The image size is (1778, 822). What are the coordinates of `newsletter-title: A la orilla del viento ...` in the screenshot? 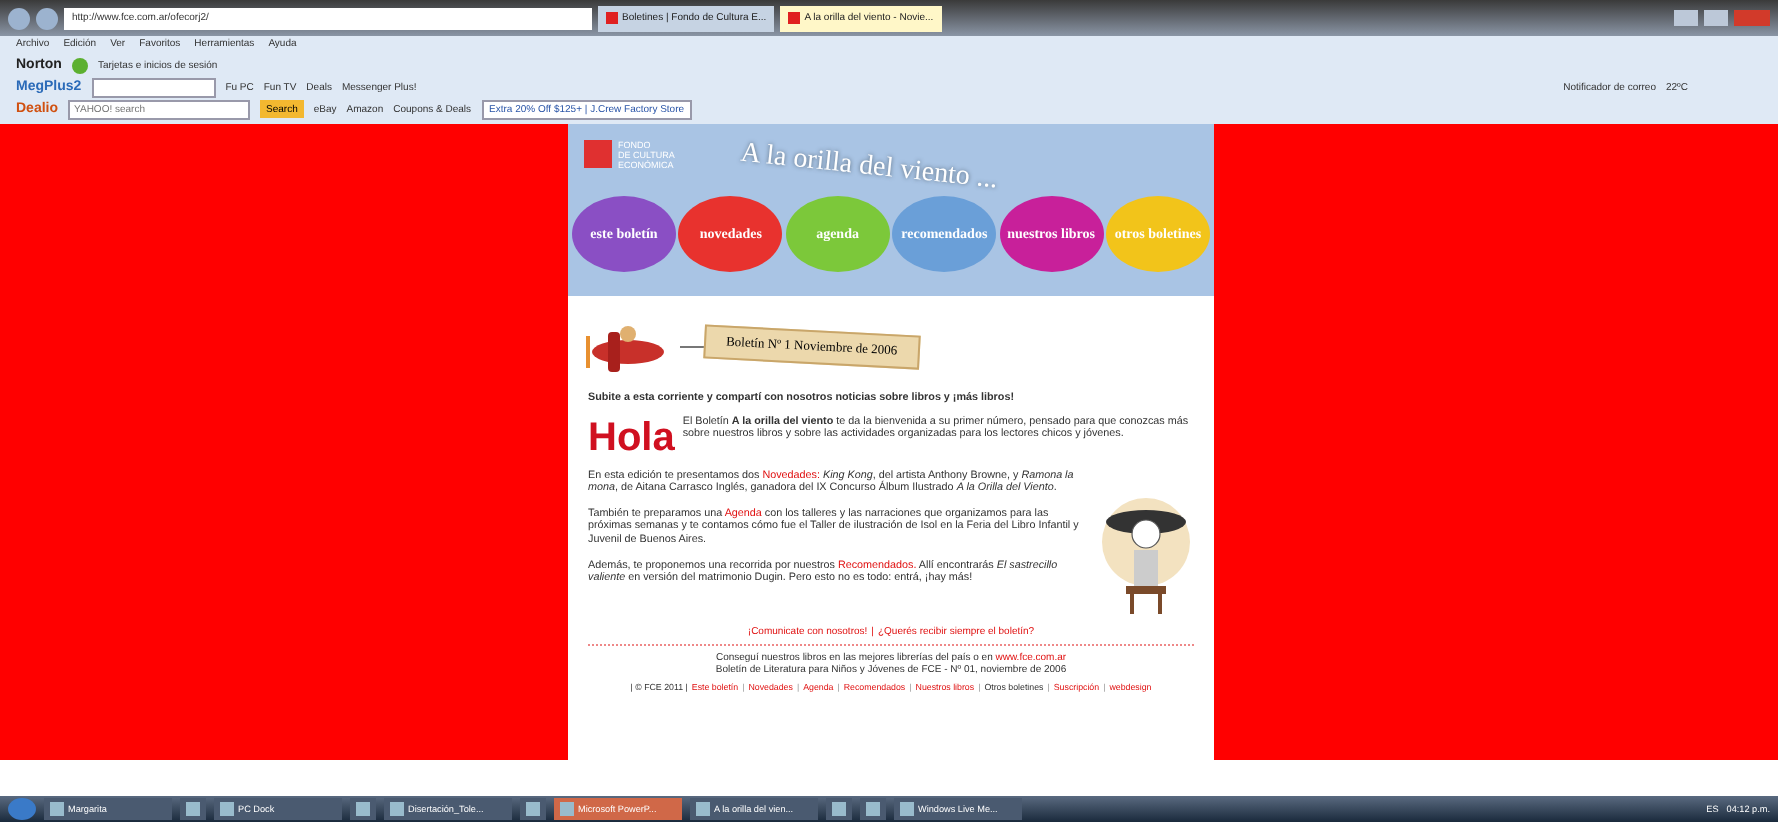 It's located at (869, 168).